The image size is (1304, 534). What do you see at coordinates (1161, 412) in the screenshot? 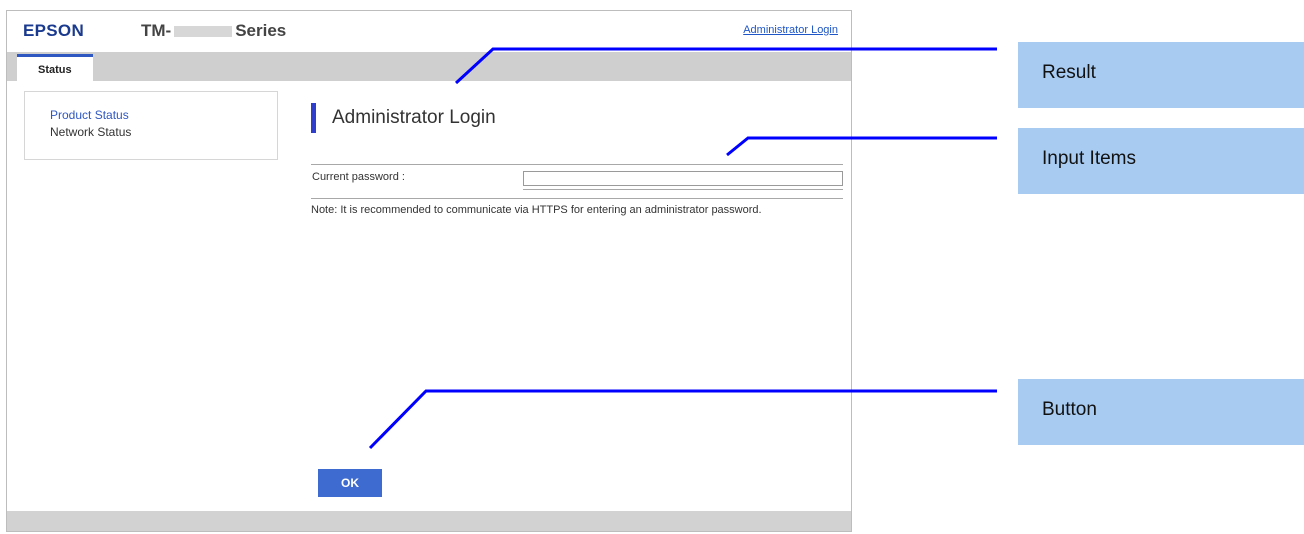
I see `callout-button: Button` at bounding box center [1161, 412].